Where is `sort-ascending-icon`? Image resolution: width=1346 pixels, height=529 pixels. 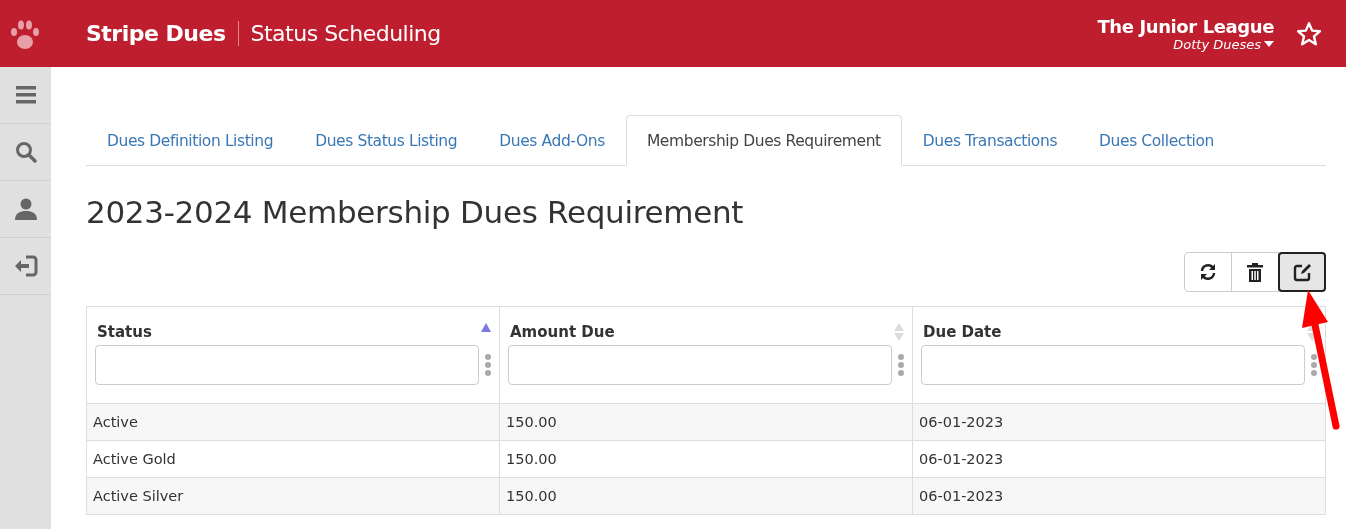
sort-ascending-icon is located at coordinates (486, 327).